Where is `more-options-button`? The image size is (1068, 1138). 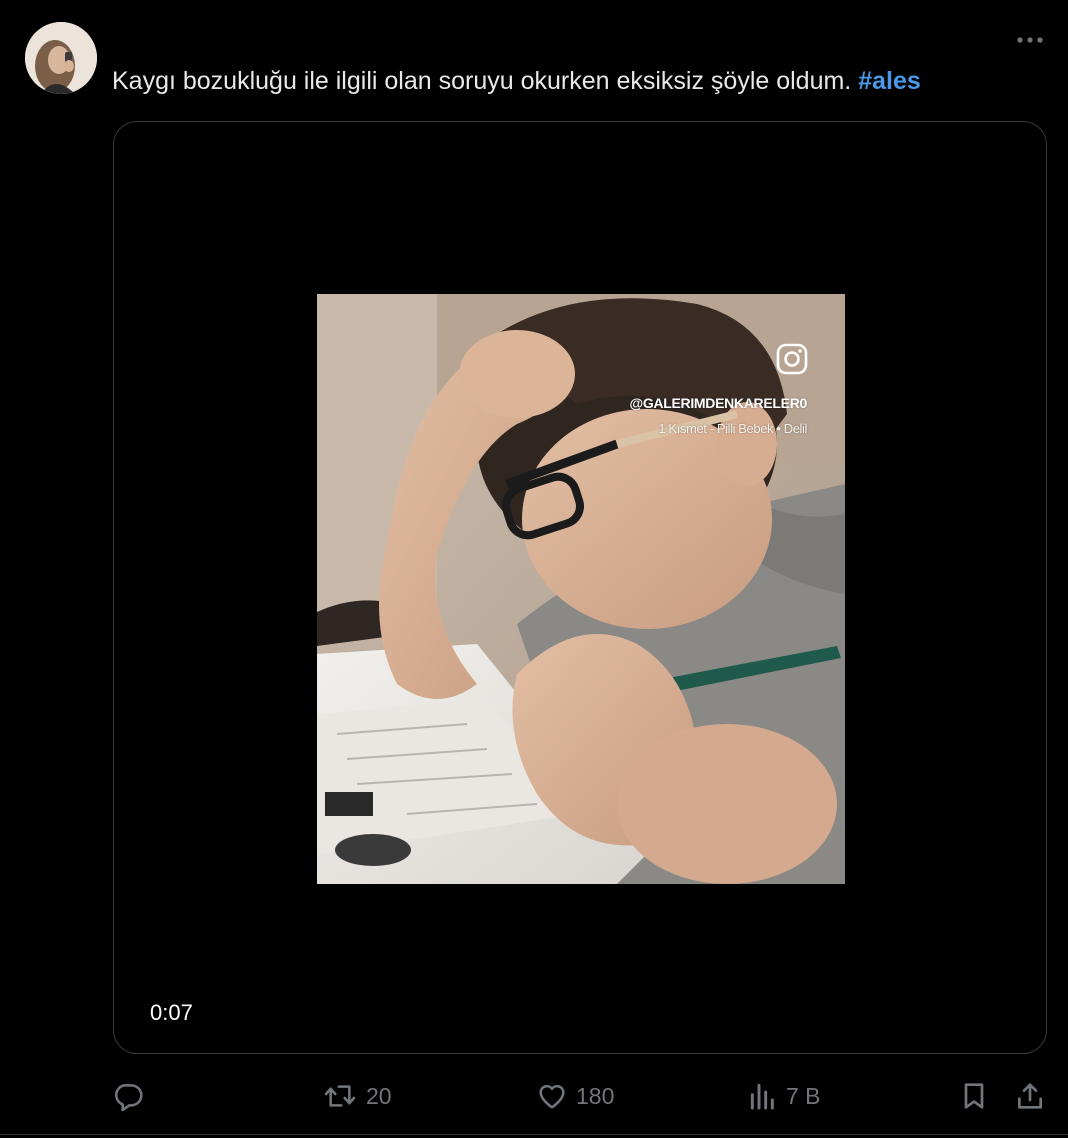
more-options-button is located at coordinates (1030, 40).